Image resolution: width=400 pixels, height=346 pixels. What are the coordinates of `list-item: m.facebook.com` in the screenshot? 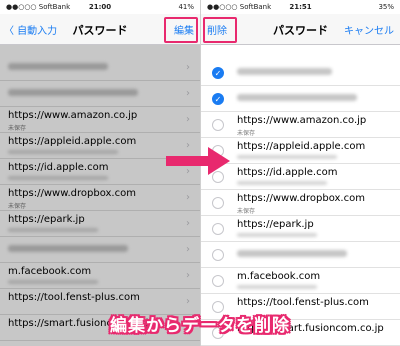 It's located at (300, 281).